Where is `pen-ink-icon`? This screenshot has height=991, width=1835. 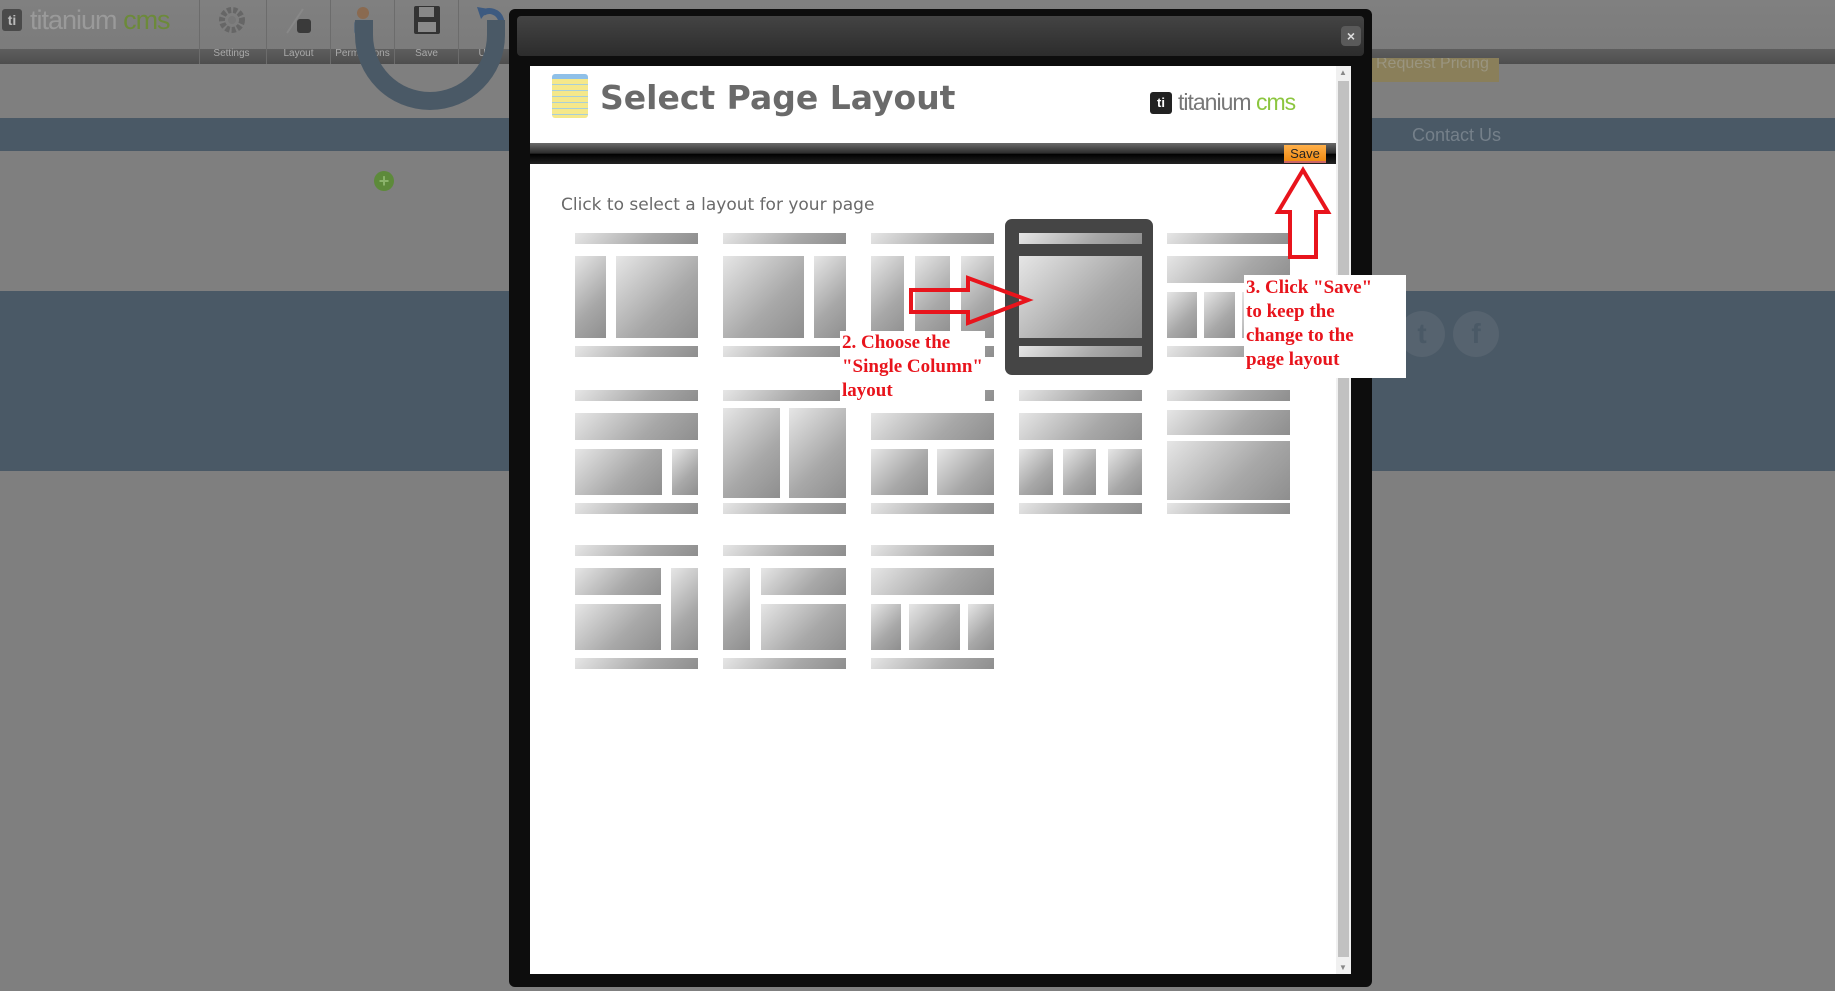
pen-ink-icon is located at coordinates (298, 21).